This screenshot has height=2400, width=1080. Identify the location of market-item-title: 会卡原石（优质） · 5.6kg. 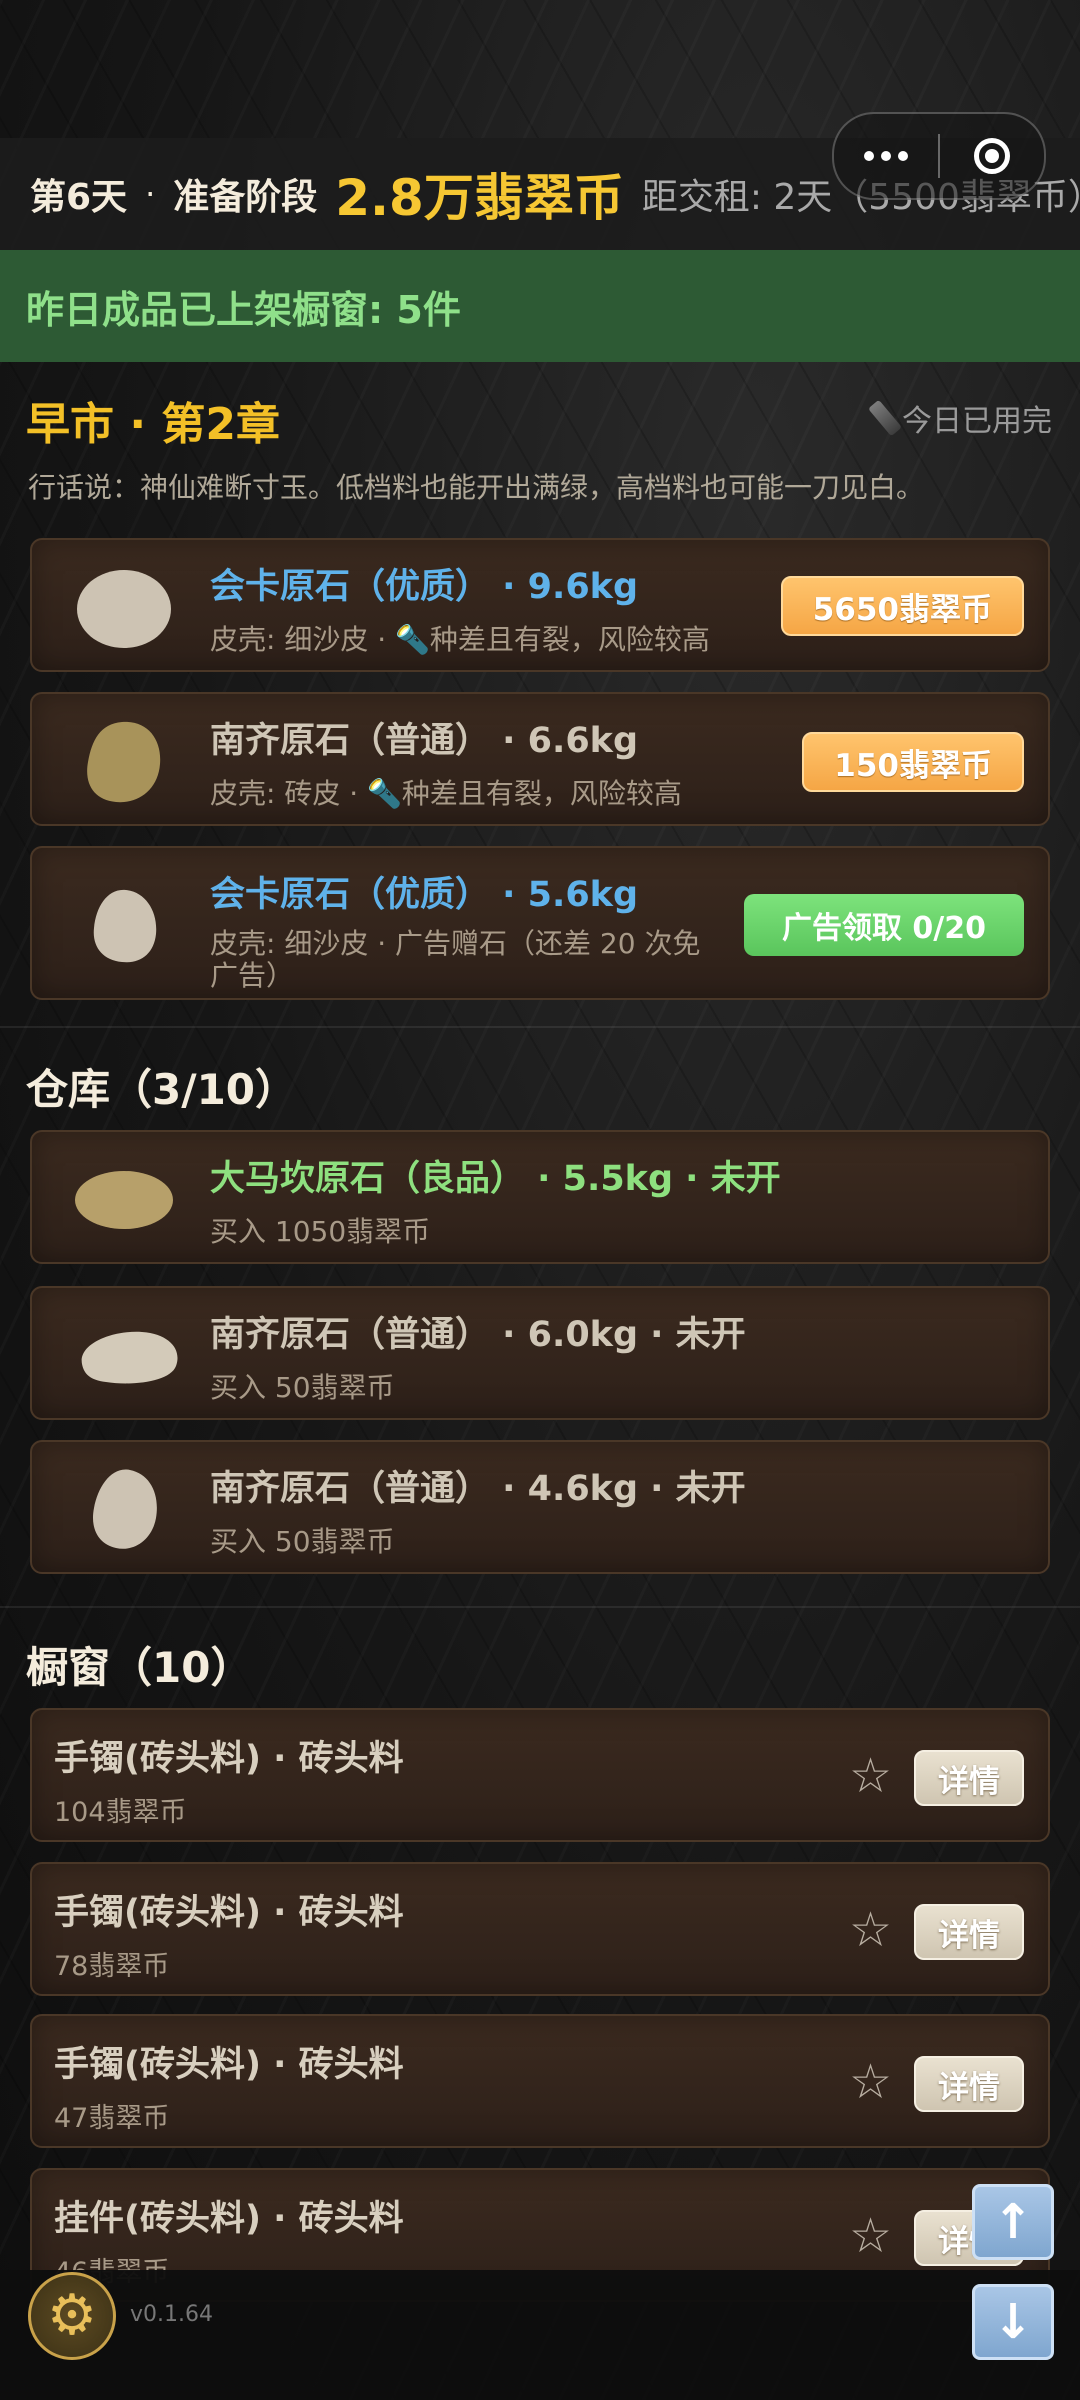
(424, 895).